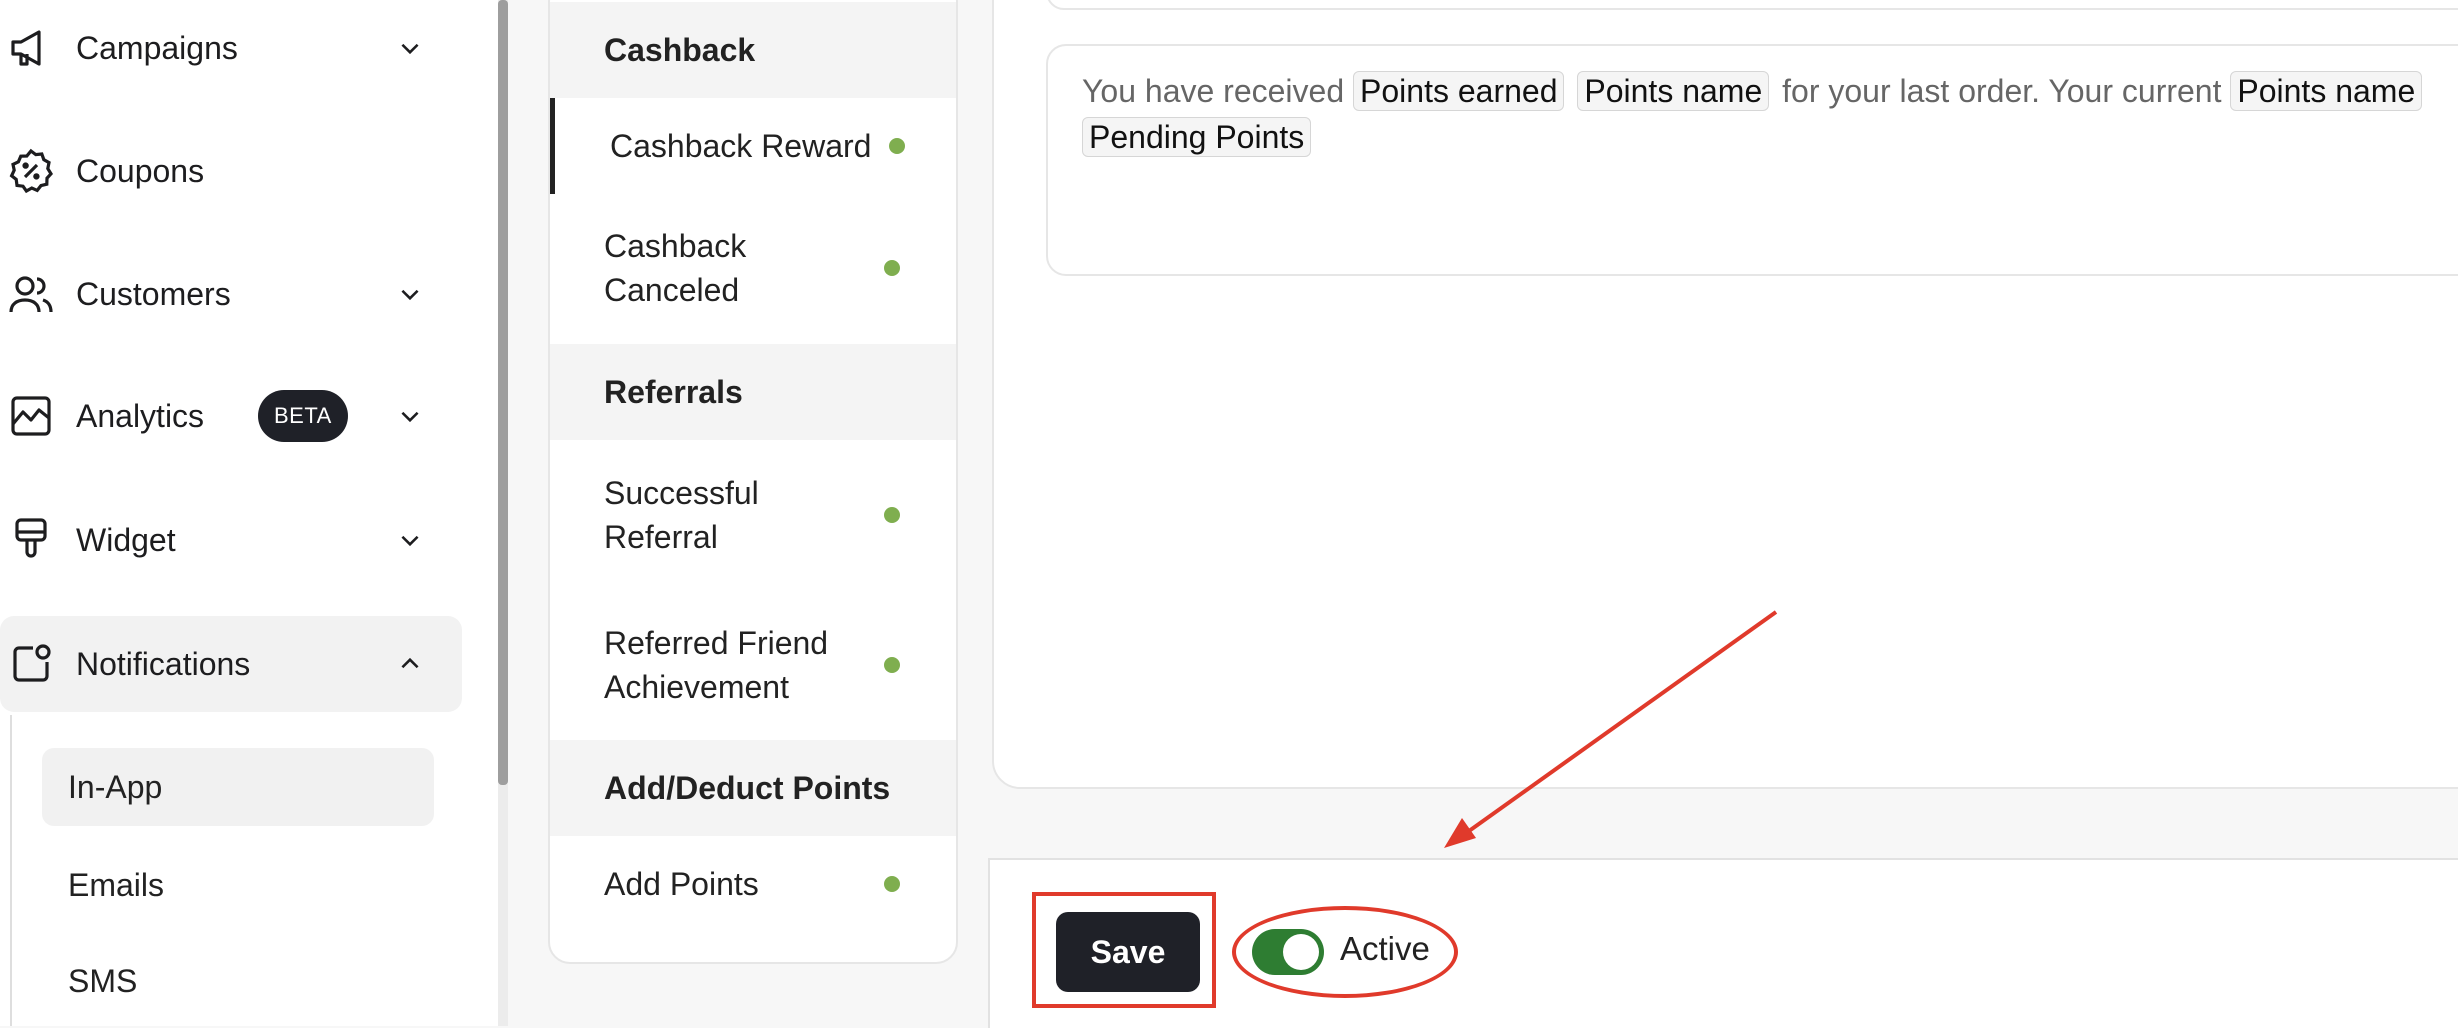 The image size is (2458, 1028). I want to click on template-label: Successful Referral, so click(681, 515).